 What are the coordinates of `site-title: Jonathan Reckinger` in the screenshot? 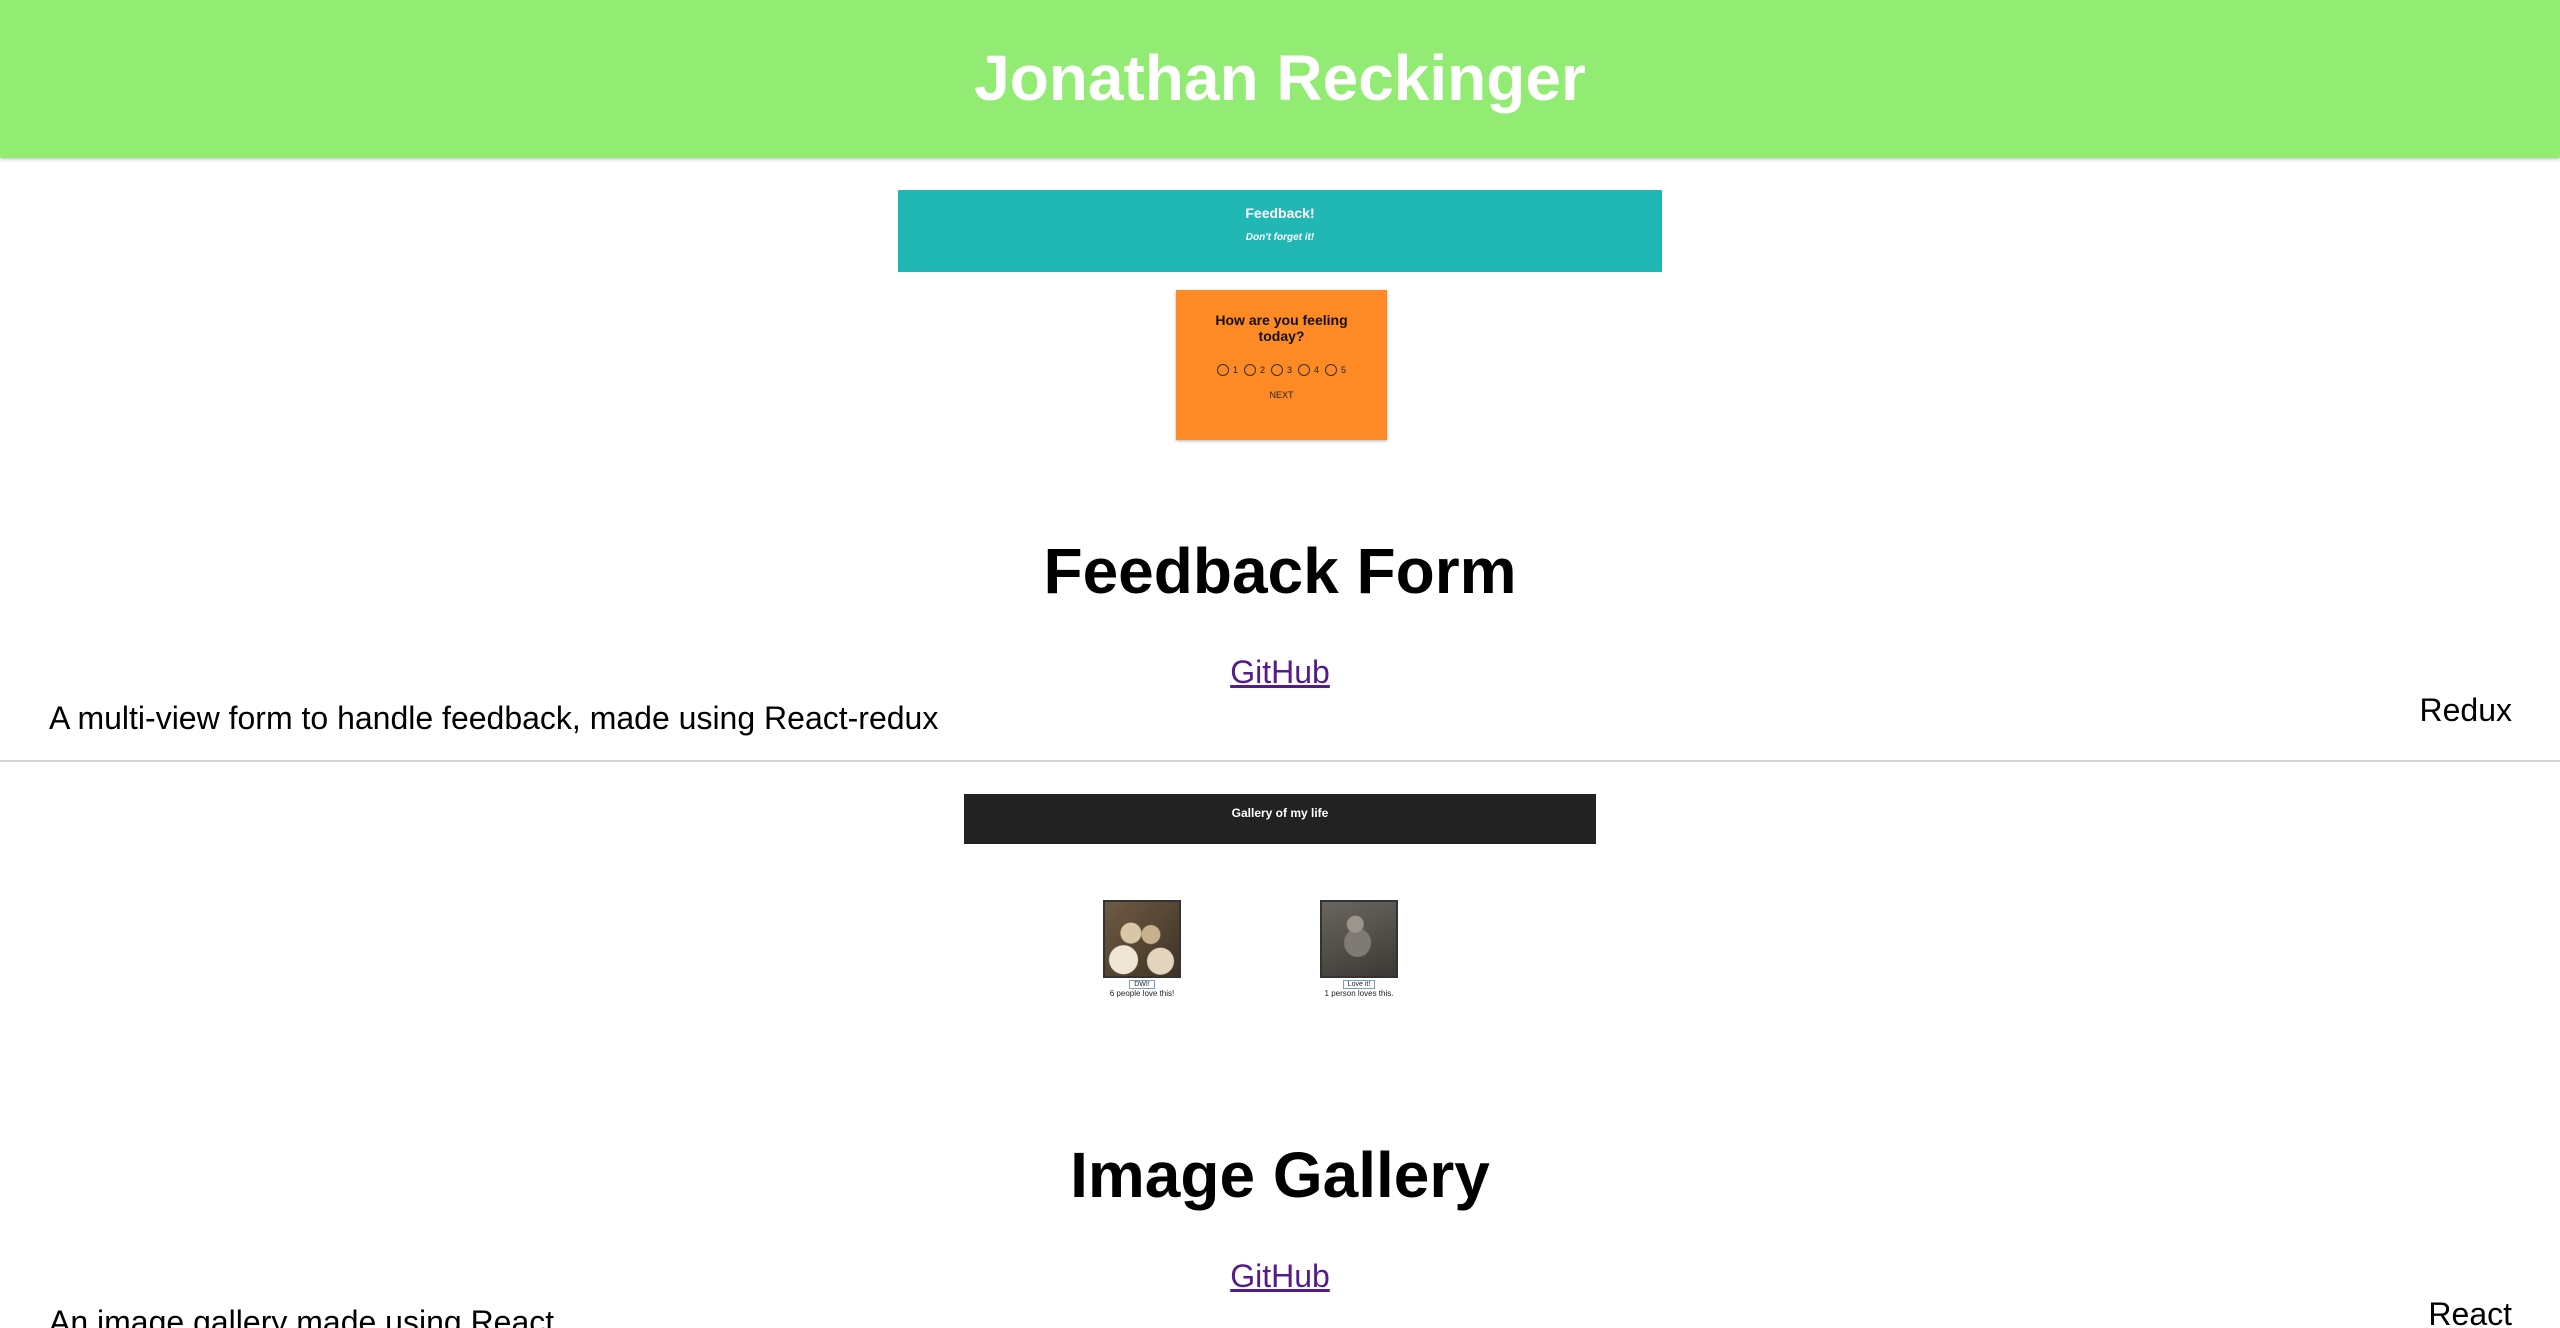 It's located at (1280, 78).